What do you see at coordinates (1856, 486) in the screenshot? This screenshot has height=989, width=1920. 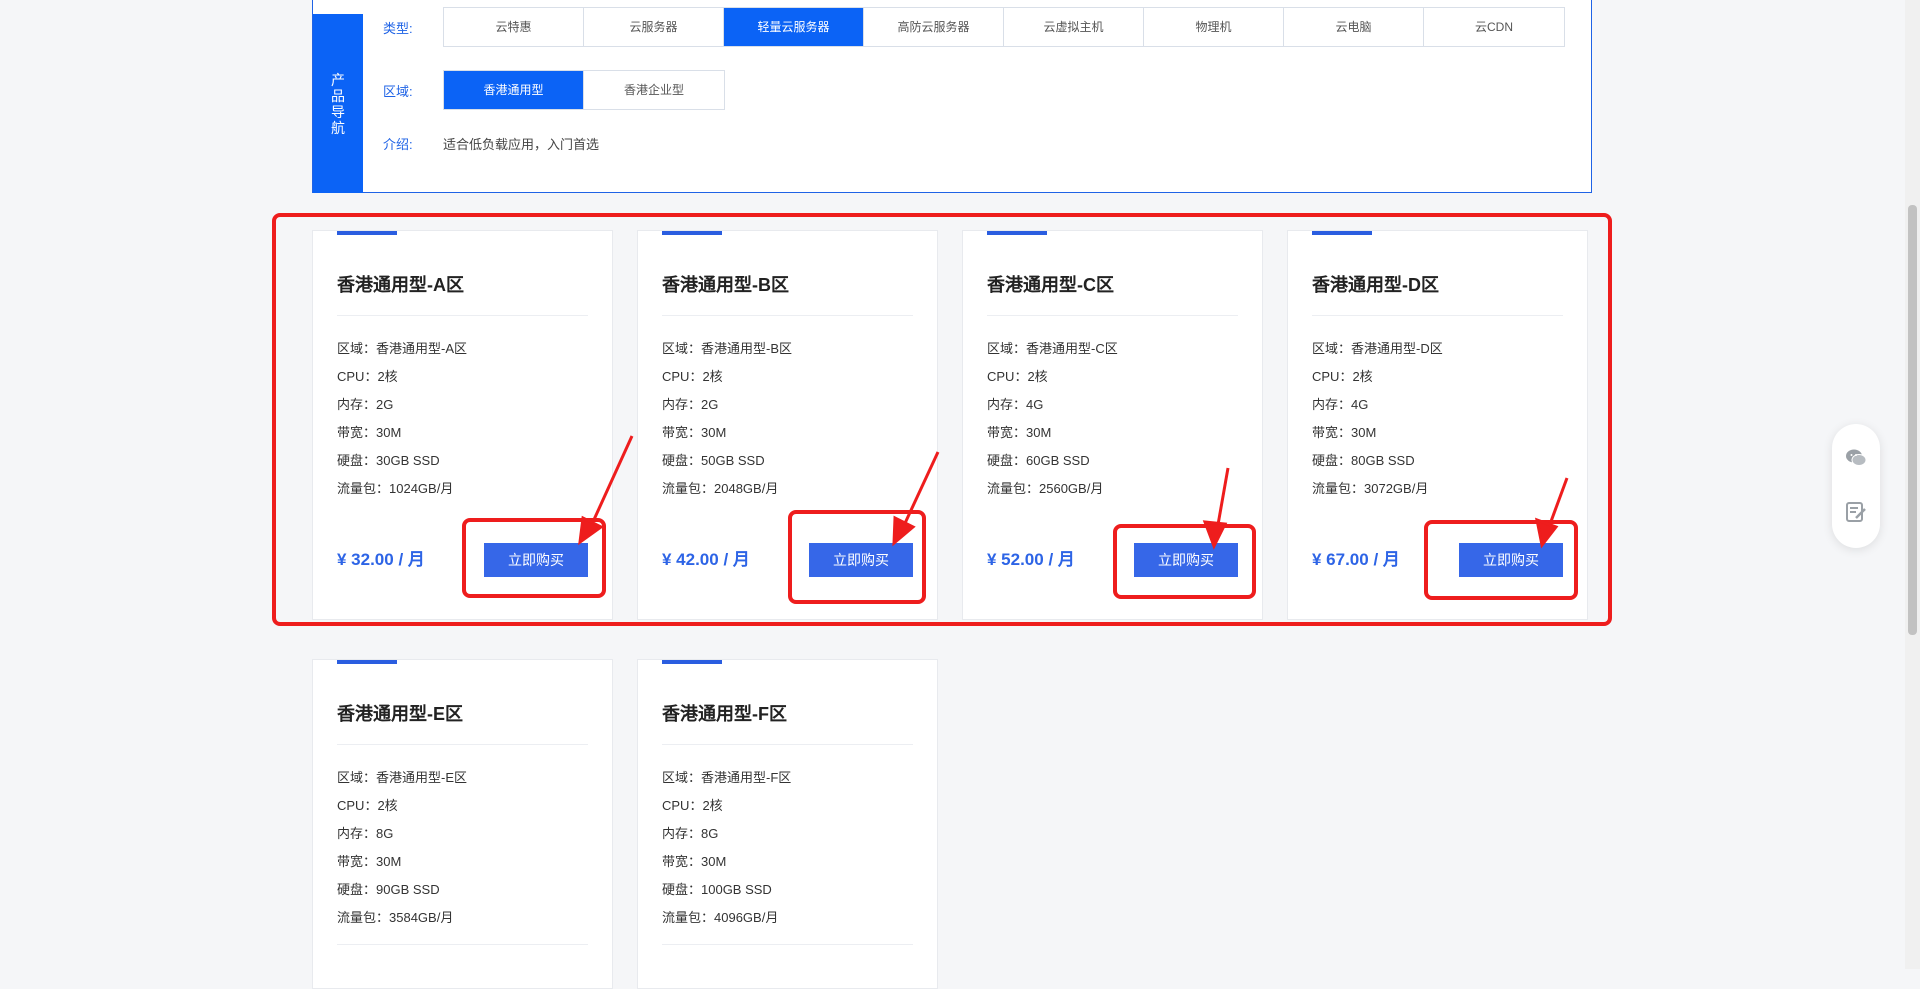 I see `floating-toolbar` at bounding box center [1856, 486].